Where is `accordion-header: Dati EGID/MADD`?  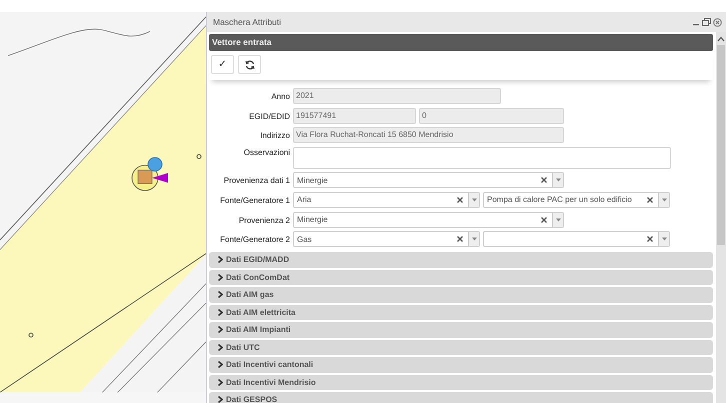 accordion-header: Dati EGID/MADD is located at coordinates (461, 260).